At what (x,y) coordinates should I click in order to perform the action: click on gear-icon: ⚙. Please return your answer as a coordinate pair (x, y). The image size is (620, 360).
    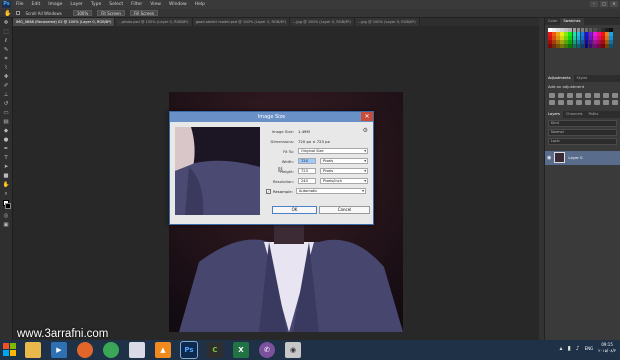
    Looking at the image, I should click on (365, 130).